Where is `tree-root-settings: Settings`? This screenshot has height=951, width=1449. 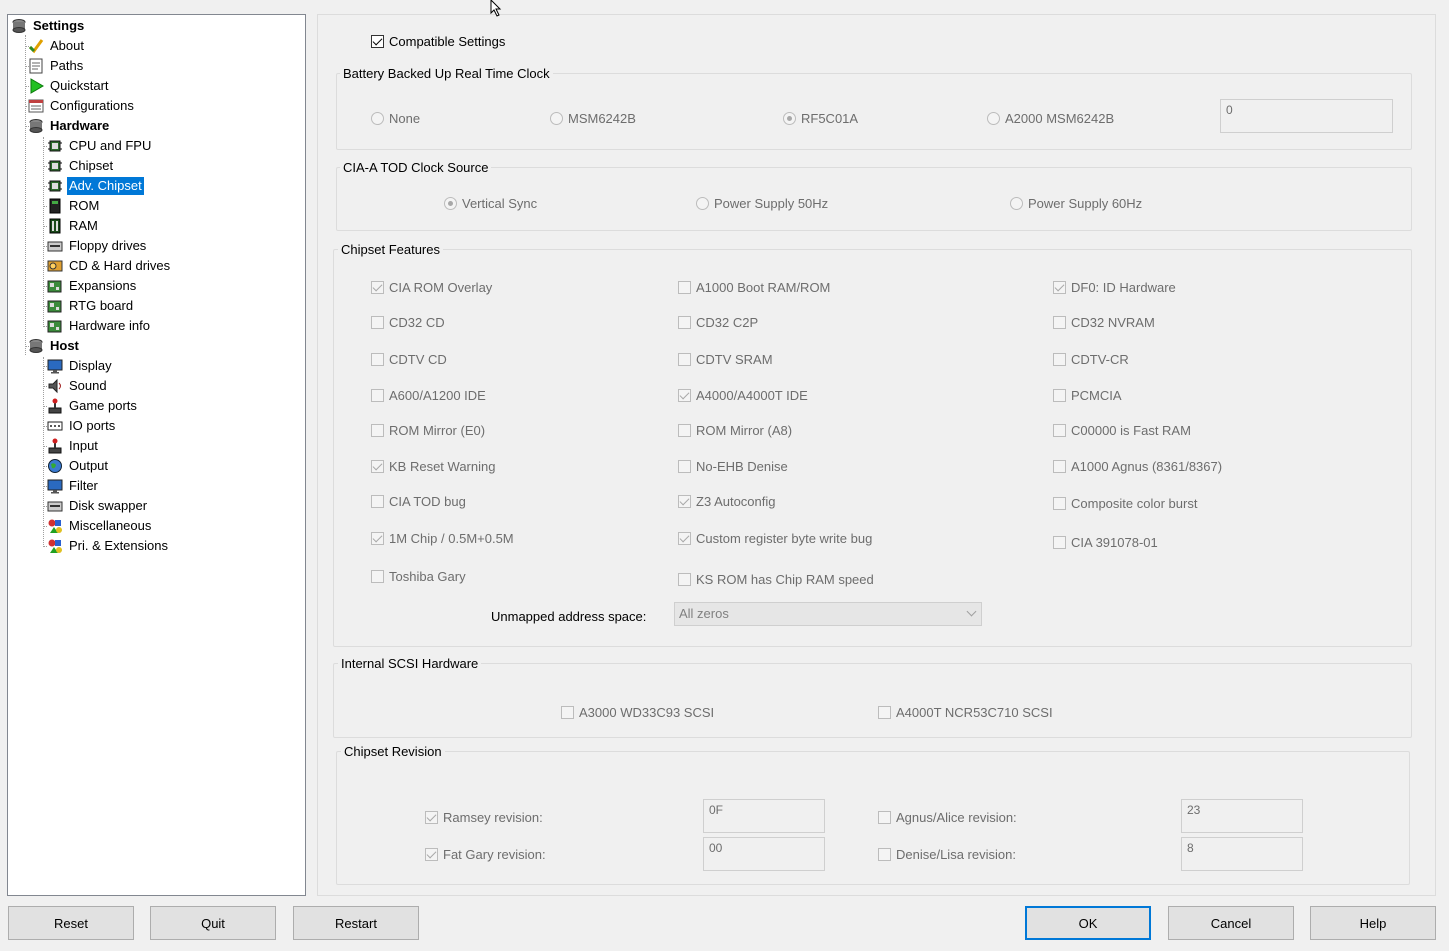 tree-root-settings: Settings is located at coordinates (48, 26).